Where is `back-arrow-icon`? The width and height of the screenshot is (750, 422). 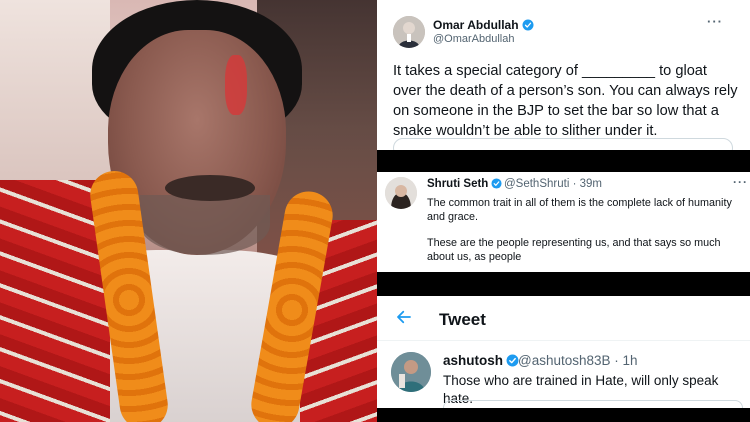
back-arrow-icon is located at coordinates (404, 320).